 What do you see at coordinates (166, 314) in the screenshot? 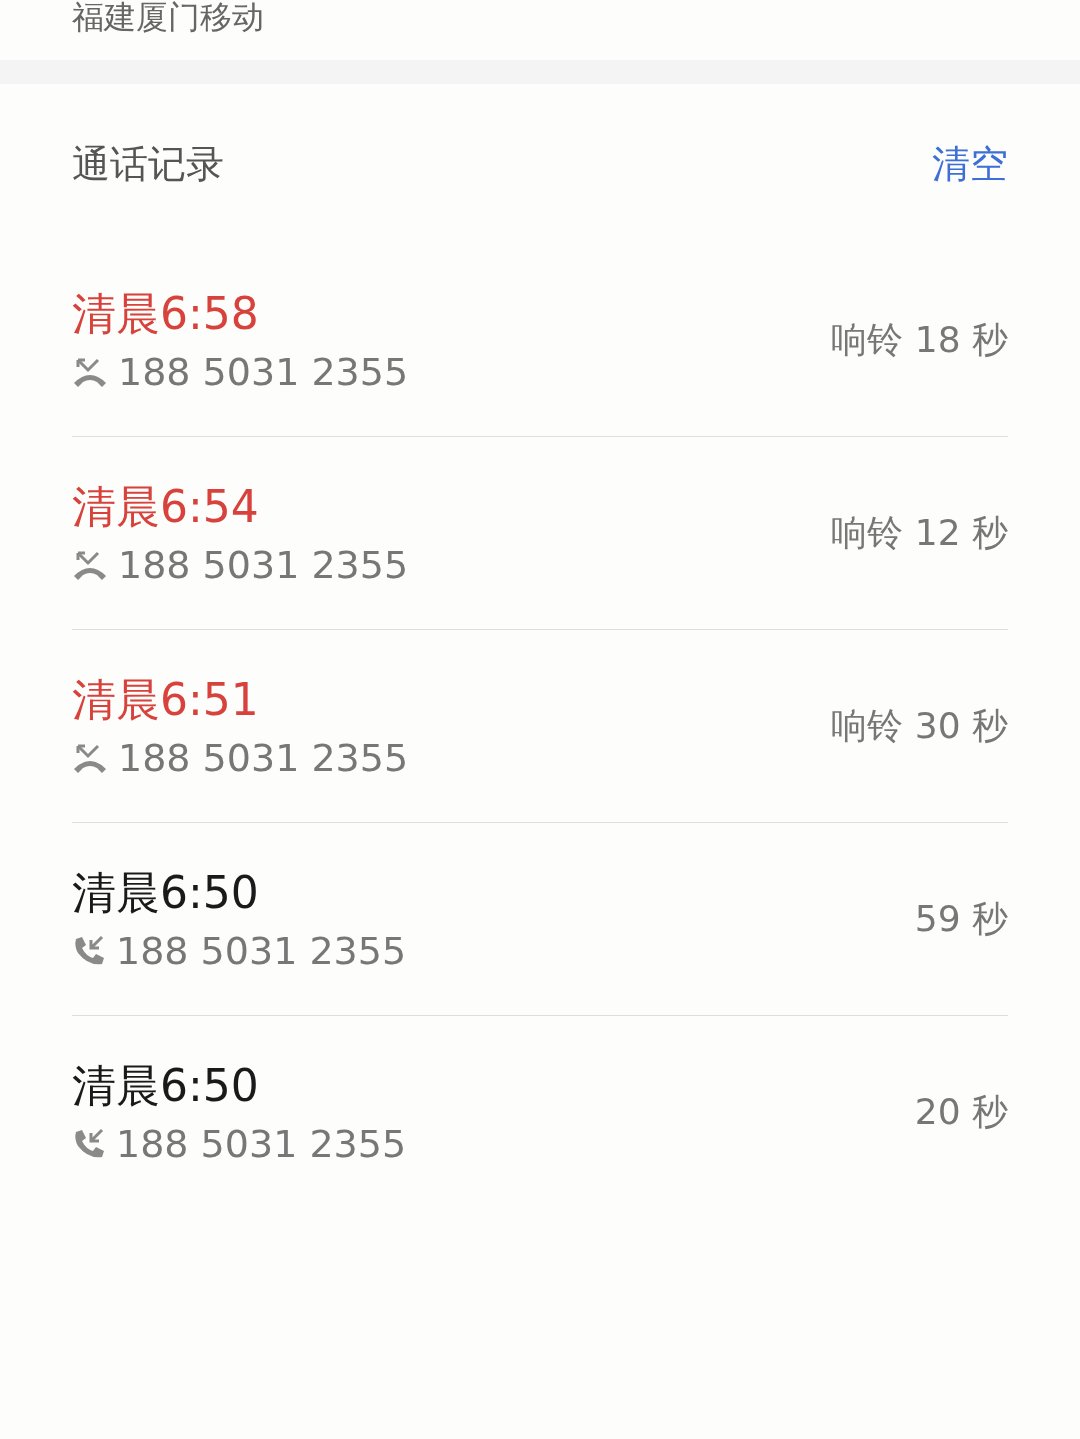
I see `call-time: 清晨6:58` at bounding box center [166, 314].